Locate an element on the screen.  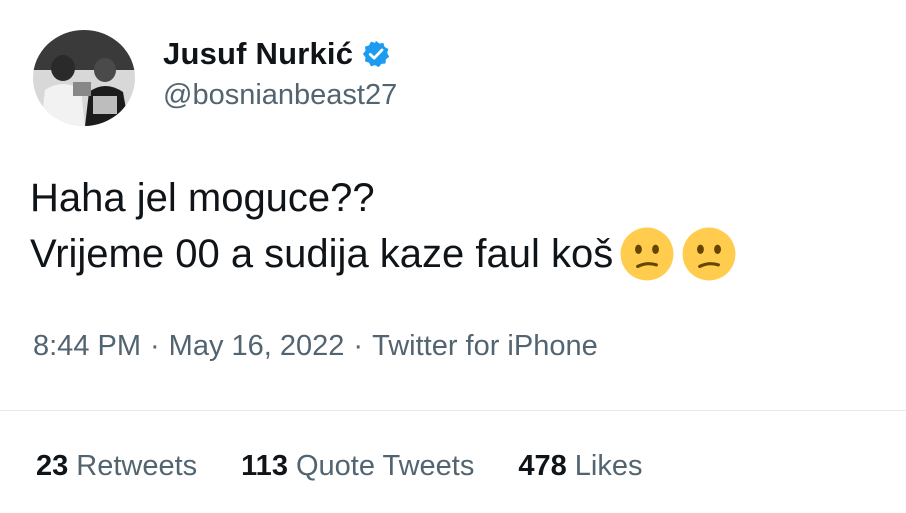
display-name: Jusuf Nurkić is located at coordinates (258, 54).